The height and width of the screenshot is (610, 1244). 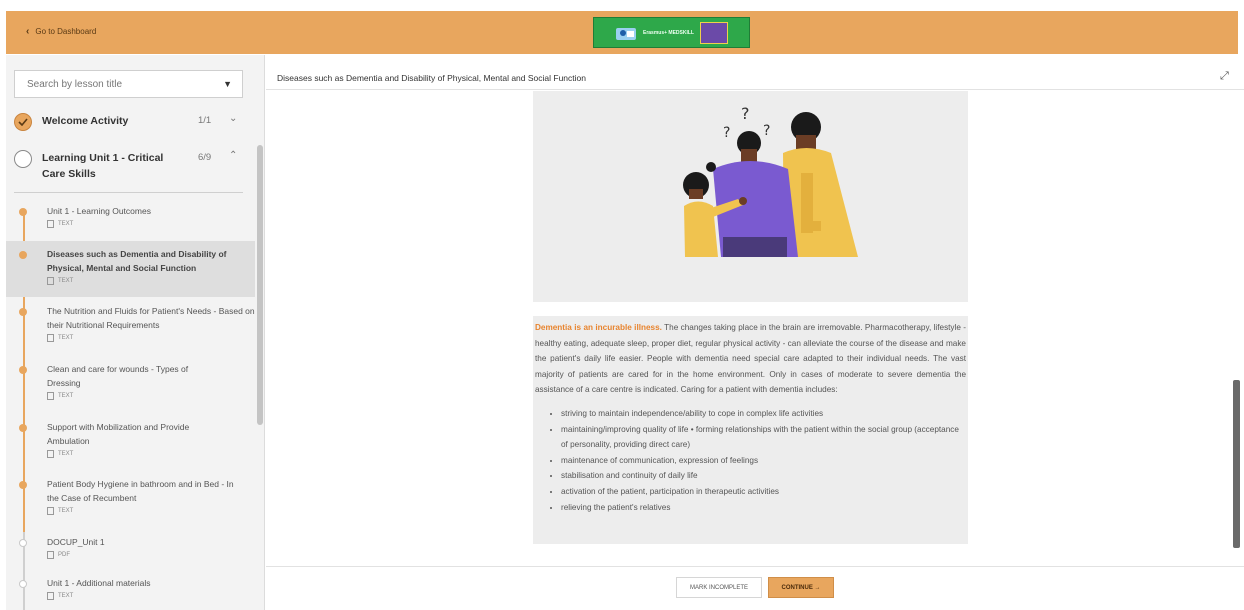 What do you see at coordinates (233, 155) in the screenshot?
I see `chevron-up-icon: ⌃` at bounding box center [233, 155].